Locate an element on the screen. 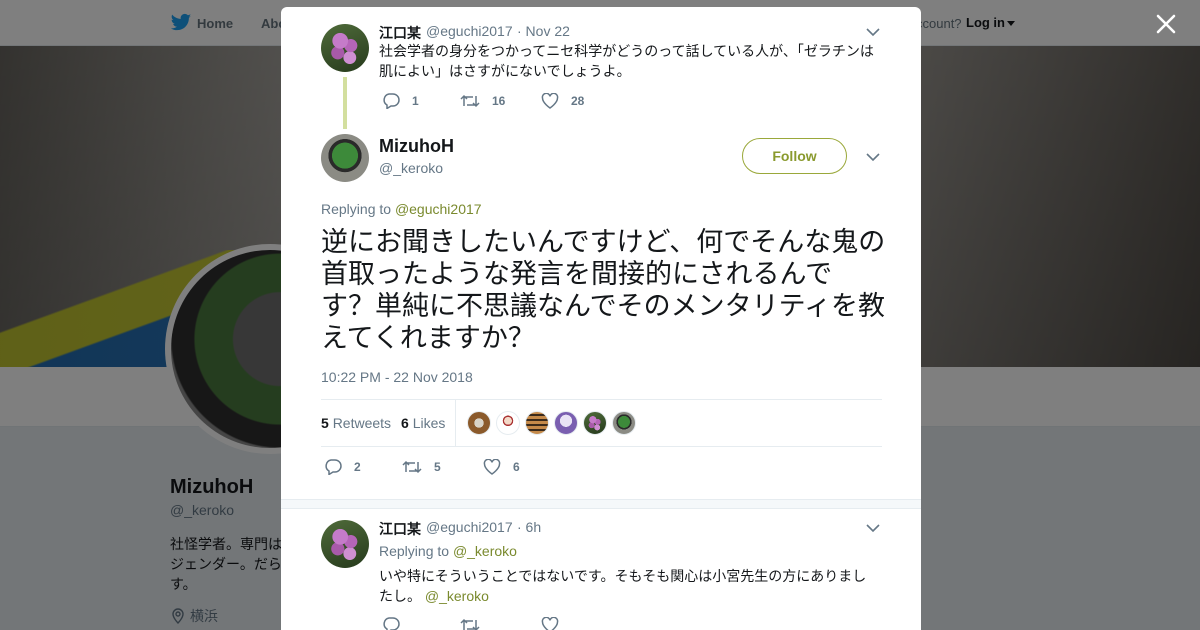  parent-reply-count: 1 is located at coordinates (415, 101).